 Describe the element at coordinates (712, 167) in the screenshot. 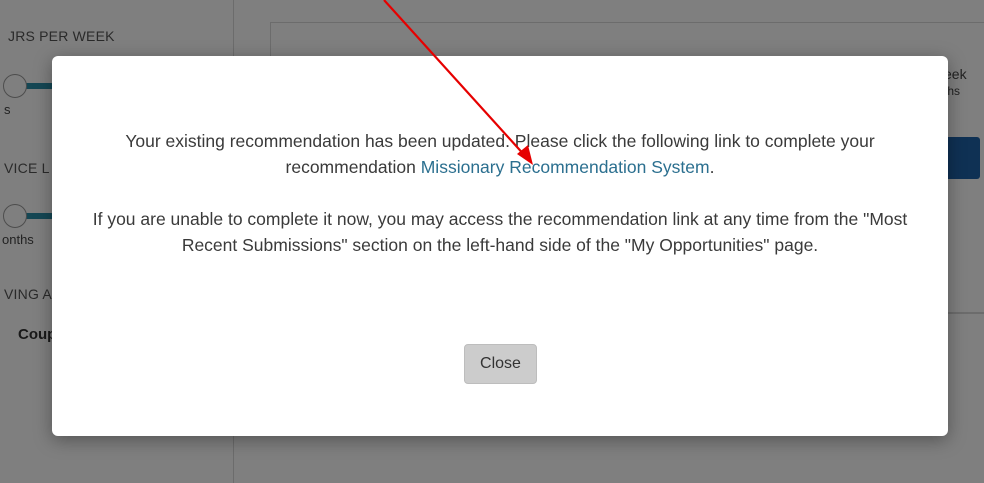

I see `modal-message-period: .` at that location.